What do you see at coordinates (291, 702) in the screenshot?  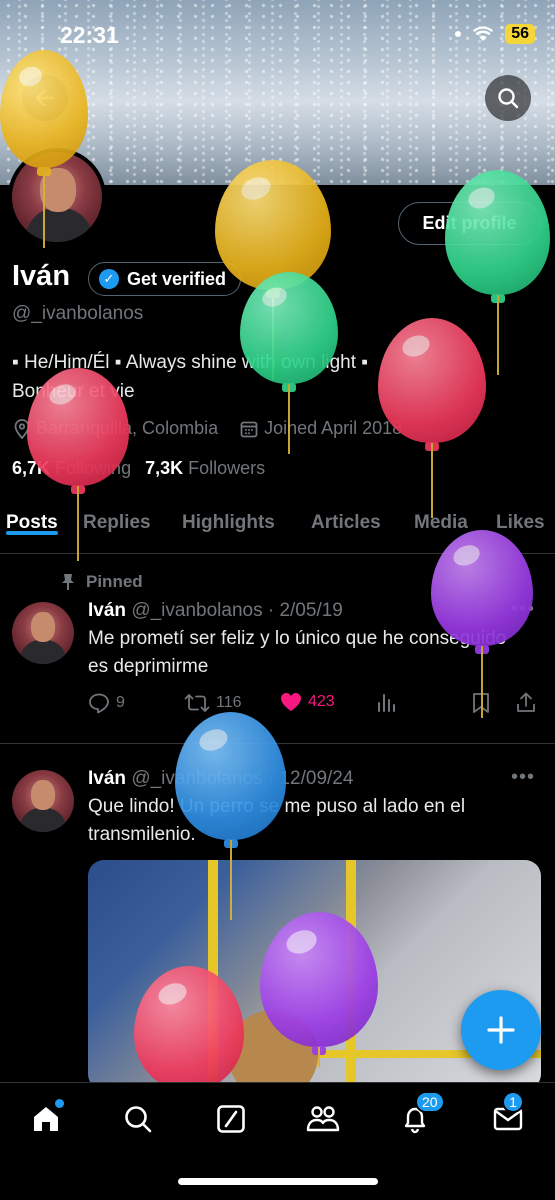 I see `heart-icon` at bounding box center [291, 702].